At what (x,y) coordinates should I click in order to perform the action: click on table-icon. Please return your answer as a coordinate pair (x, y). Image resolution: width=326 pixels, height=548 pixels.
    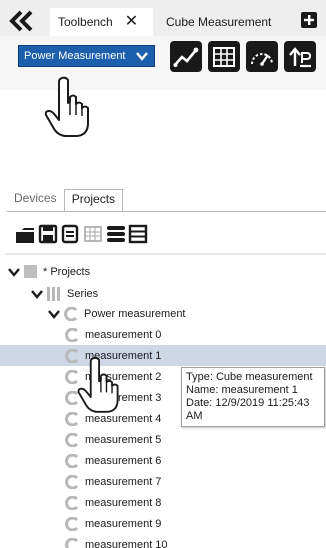
    Looking at the image, I should click on (224, 56).